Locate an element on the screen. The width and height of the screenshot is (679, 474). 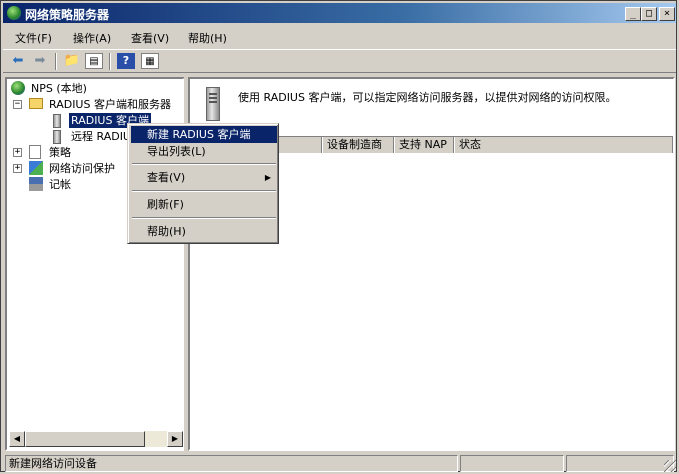
title-bar: 网络策略服务器 _ □ × is located at coordinates (339, 13).